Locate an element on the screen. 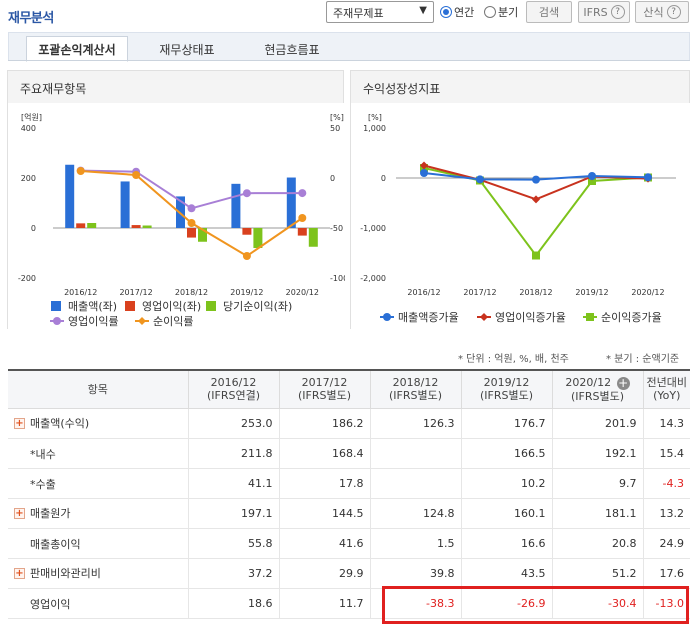  table-cell: 126.3 is located at coordinates (415, 423).